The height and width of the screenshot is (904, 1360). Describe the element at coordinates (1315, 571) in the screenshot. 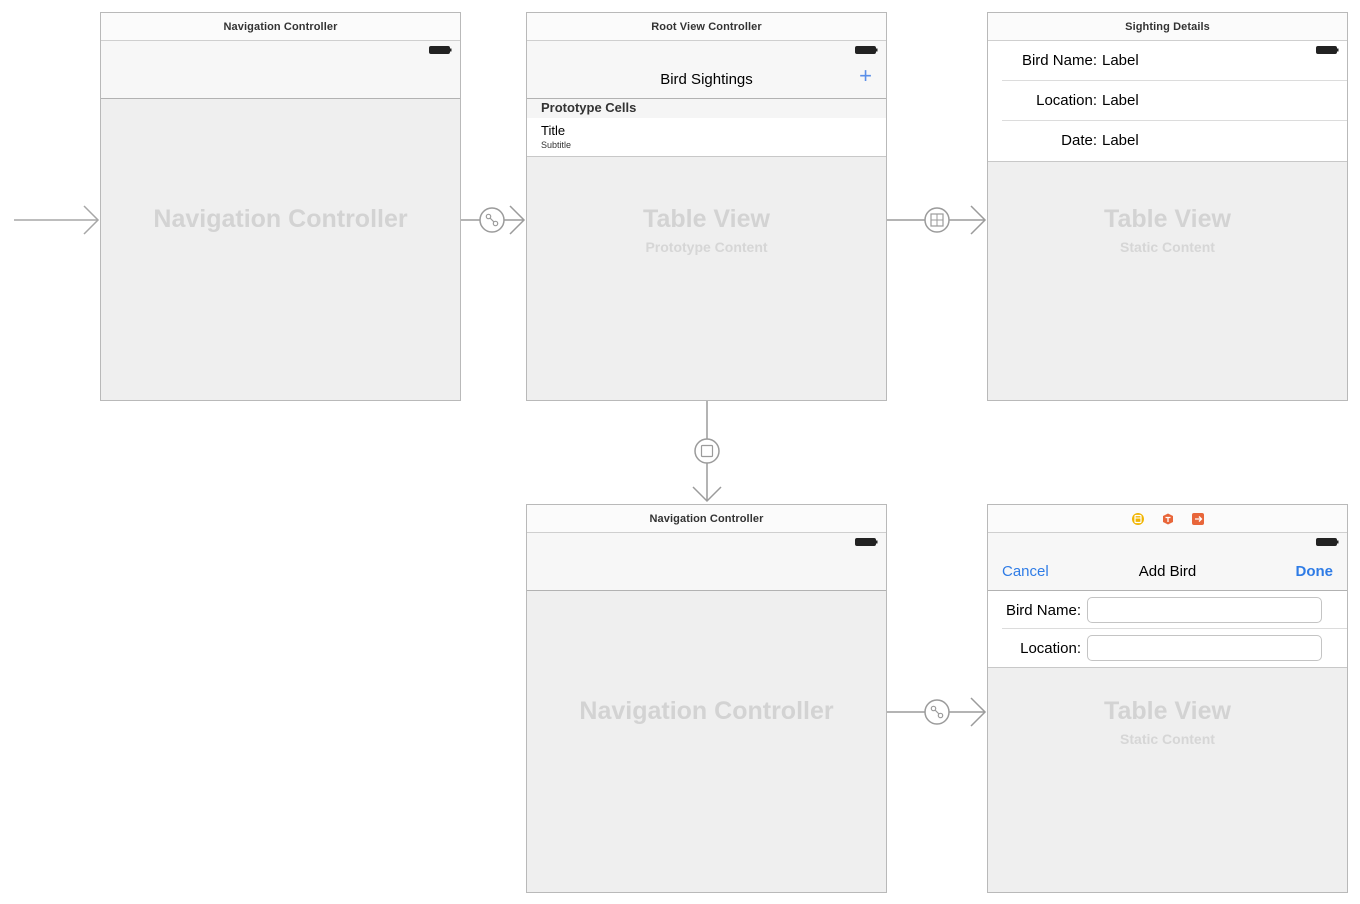

I see `done-button: Done` at that location.